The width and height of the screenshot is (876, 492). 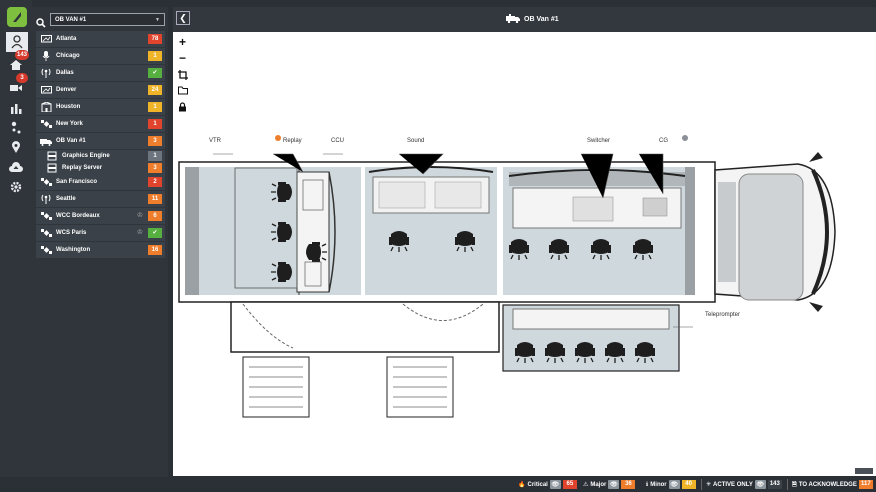 What do you see at coordinates (139, 232) in the screenshot?
I see `crown-icon: ♔` at bounding box center [139, 232].